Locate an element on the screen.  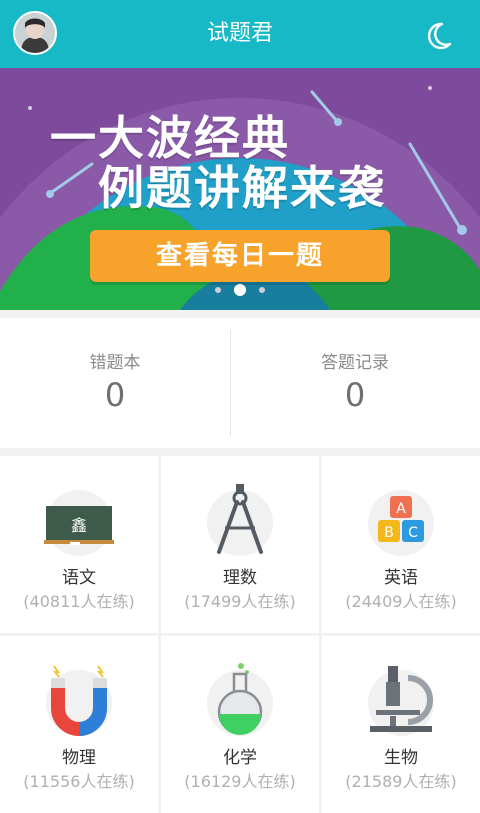
subject-chinese: 鑫 语文 (40811人在练) is located at coordinates (79, 544).